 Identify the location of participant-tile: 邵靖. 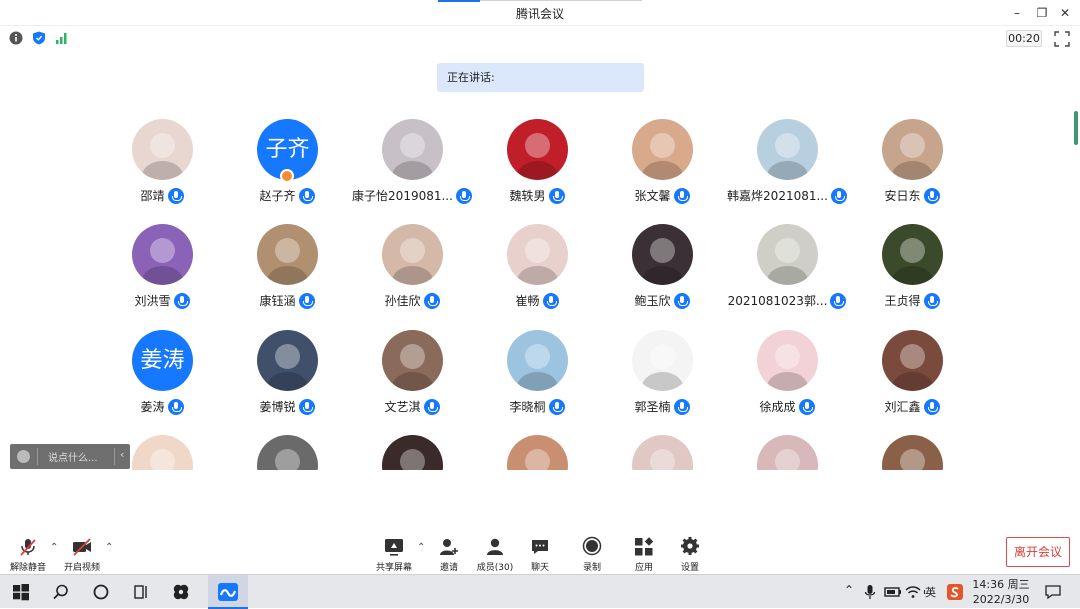
(162, 169).